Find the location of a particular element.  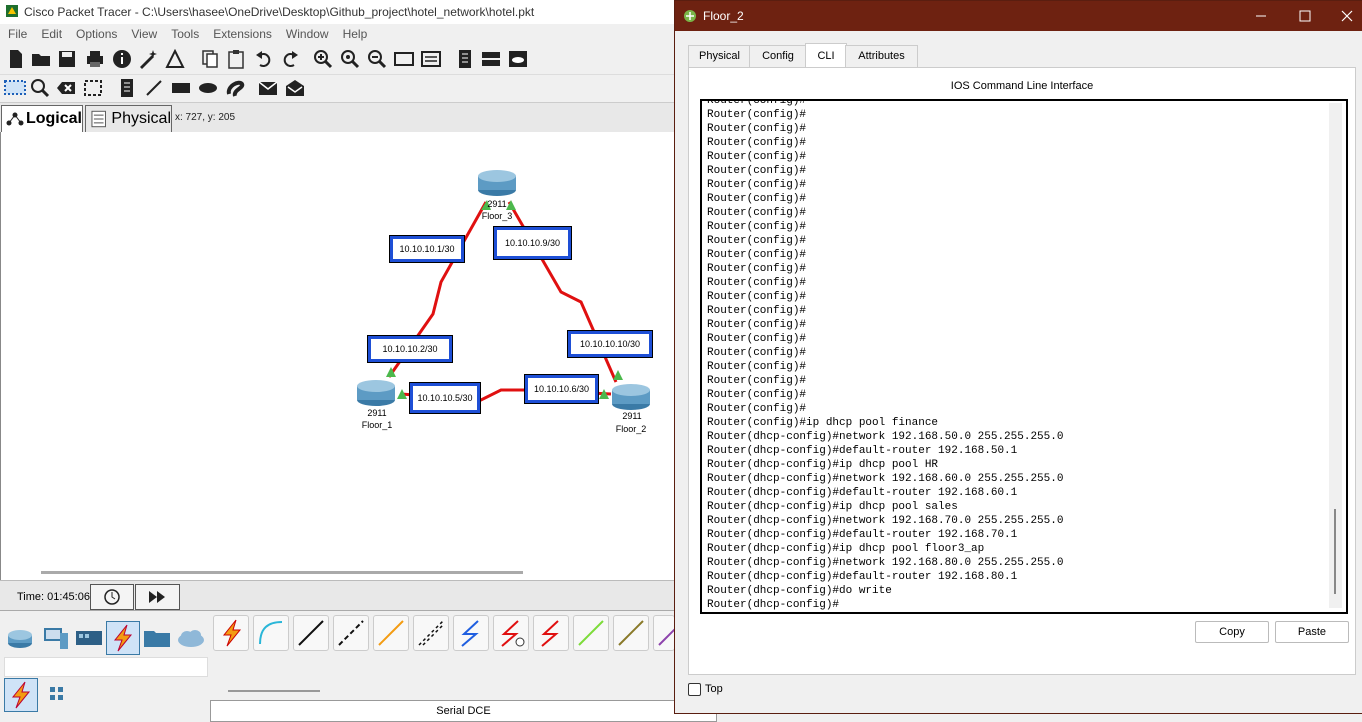

connections-subcategory is located at coordinates (21, 695).